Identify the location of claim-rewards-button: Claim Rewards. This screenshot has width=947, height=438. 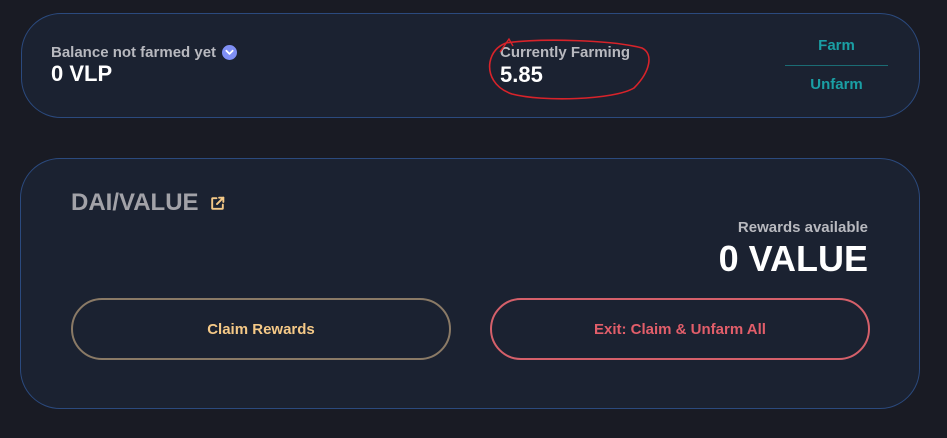
(261, 329).